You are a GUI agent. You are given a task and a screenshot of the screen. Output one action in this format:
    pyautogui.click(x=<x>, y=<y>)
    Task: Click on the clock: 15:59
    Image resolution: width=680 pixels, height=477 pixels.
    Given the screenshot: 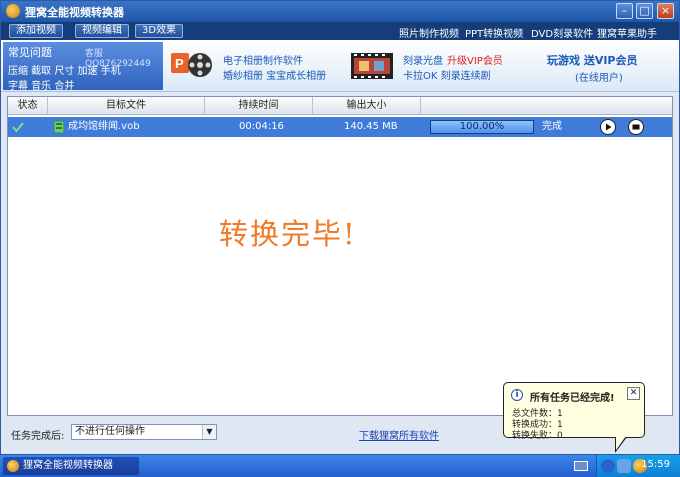 What is the action you would take?
    pyautogui.click(x=655, y=464)
    